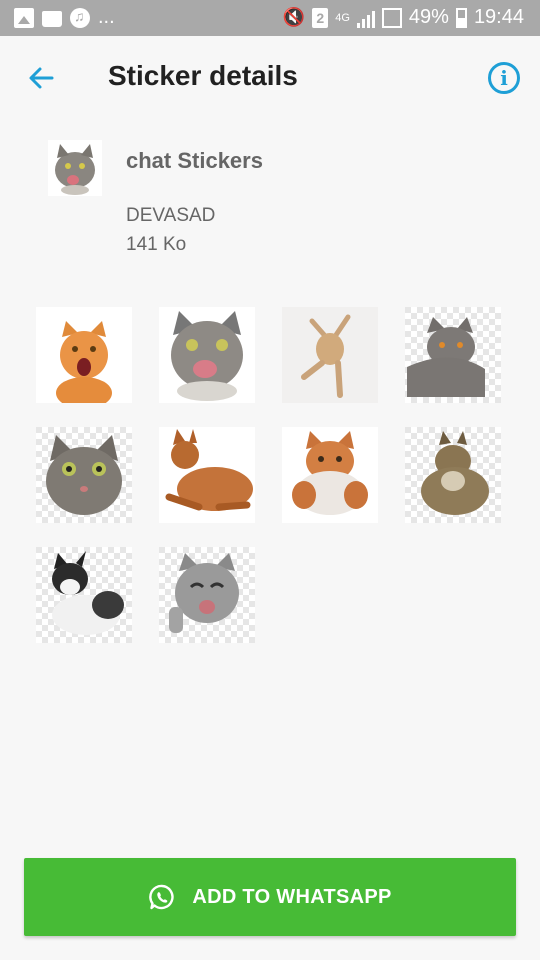  Describe the element at coordinates (203, 75) in the screenshot. I see `page-title: Sticker details` at that location.